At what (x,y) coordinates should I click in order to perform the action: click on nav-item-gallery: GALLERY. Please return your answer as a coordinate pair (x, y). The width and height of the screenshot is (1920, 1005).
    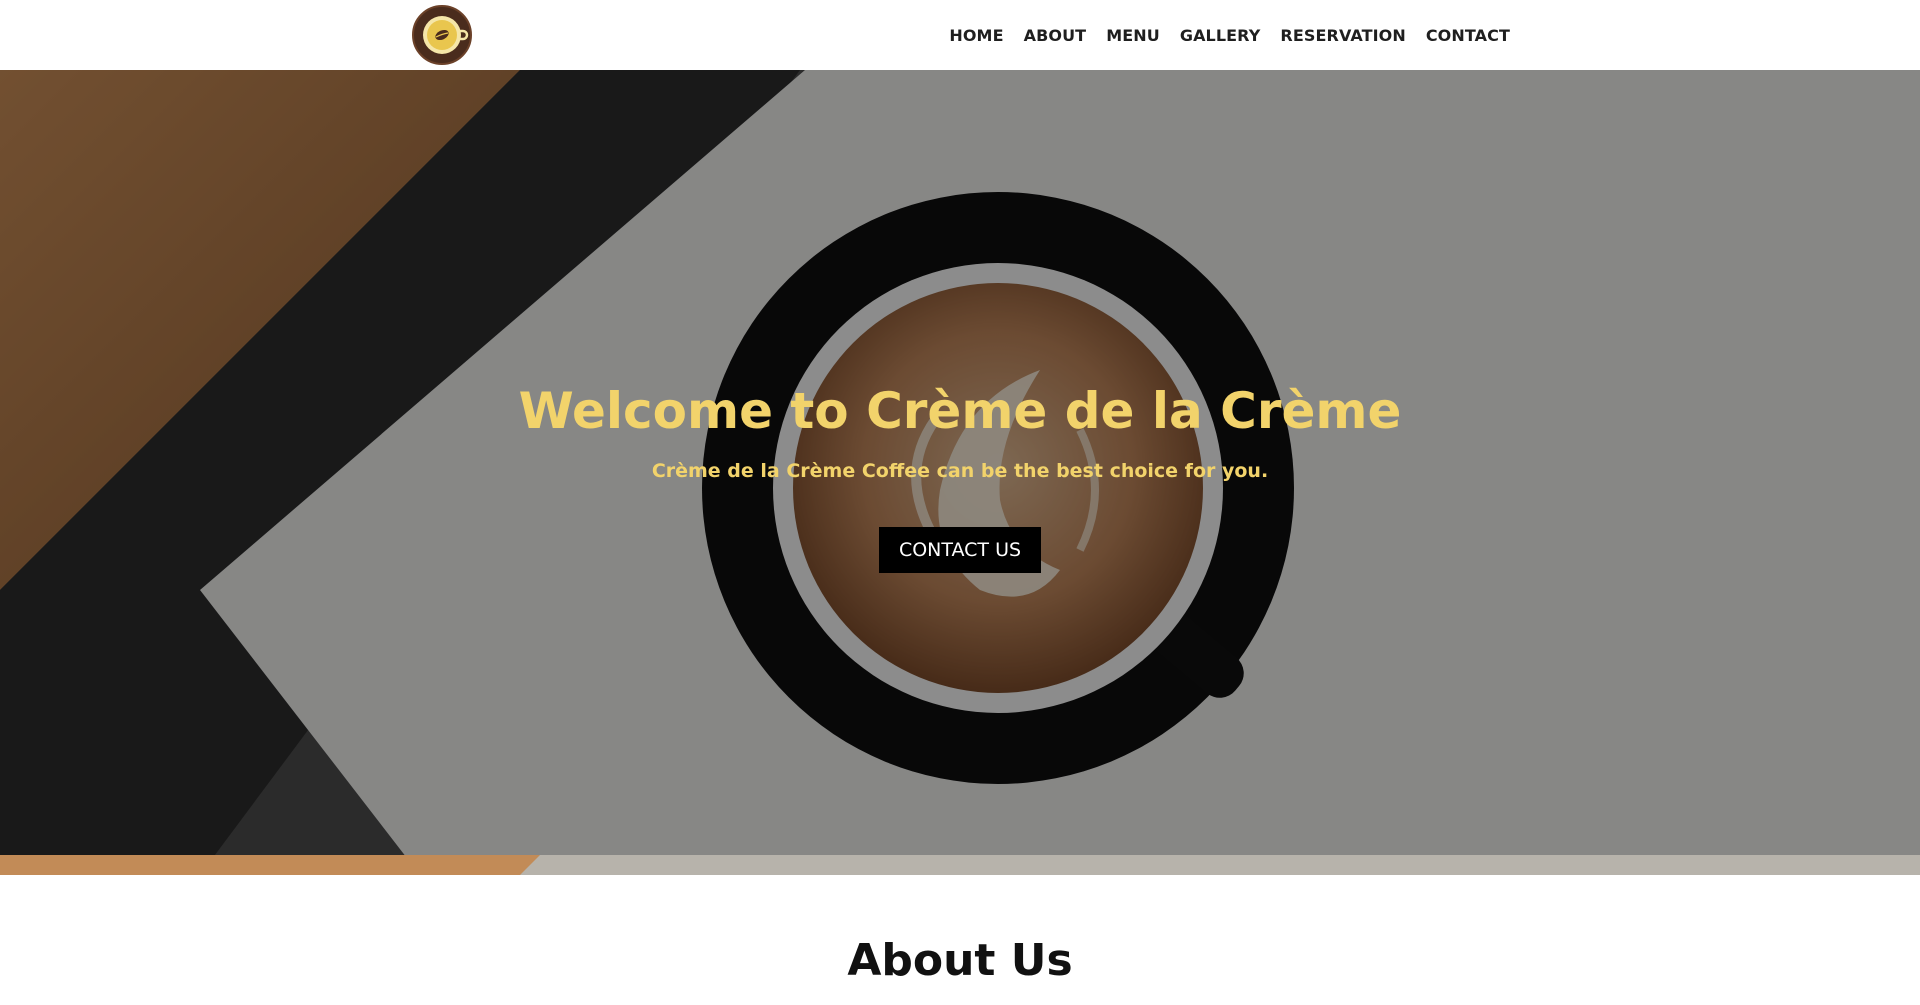
    Looking at the image, I should click on (1220, 35).